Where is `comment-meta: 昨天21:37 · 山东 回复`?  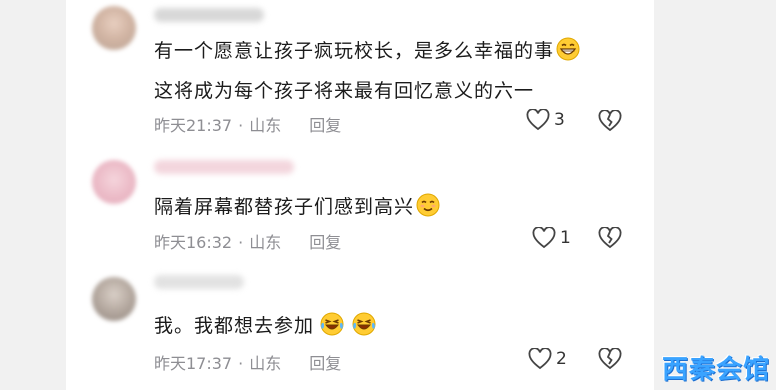
comment-meta: 昨天21:37 · 山东 回复 is located at coordinates (247, 124).